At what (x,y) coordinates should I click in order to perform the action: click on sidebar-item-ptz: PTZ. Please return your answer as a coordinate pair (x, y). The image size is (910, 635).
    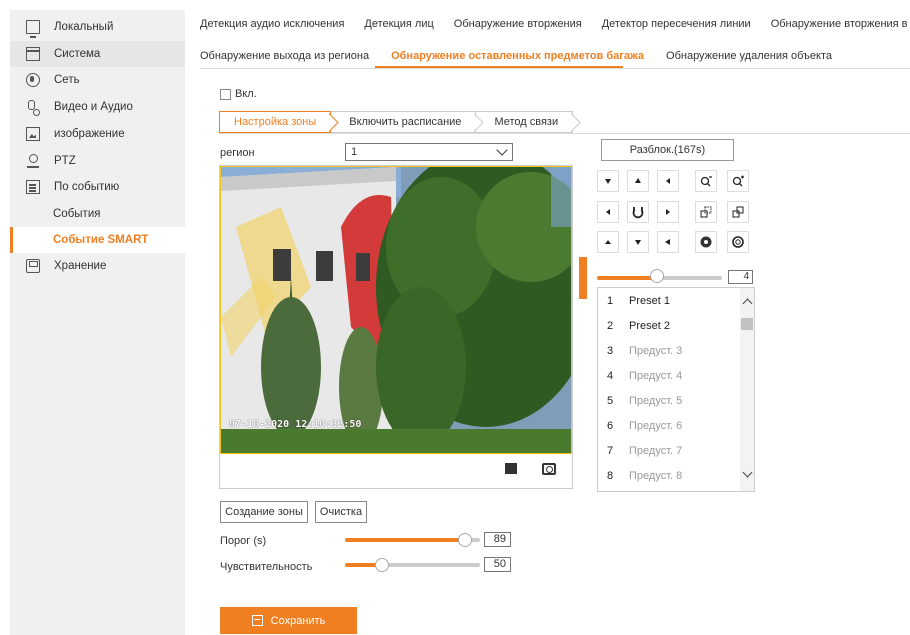
    Looking at the image, I should click on (97, 161).